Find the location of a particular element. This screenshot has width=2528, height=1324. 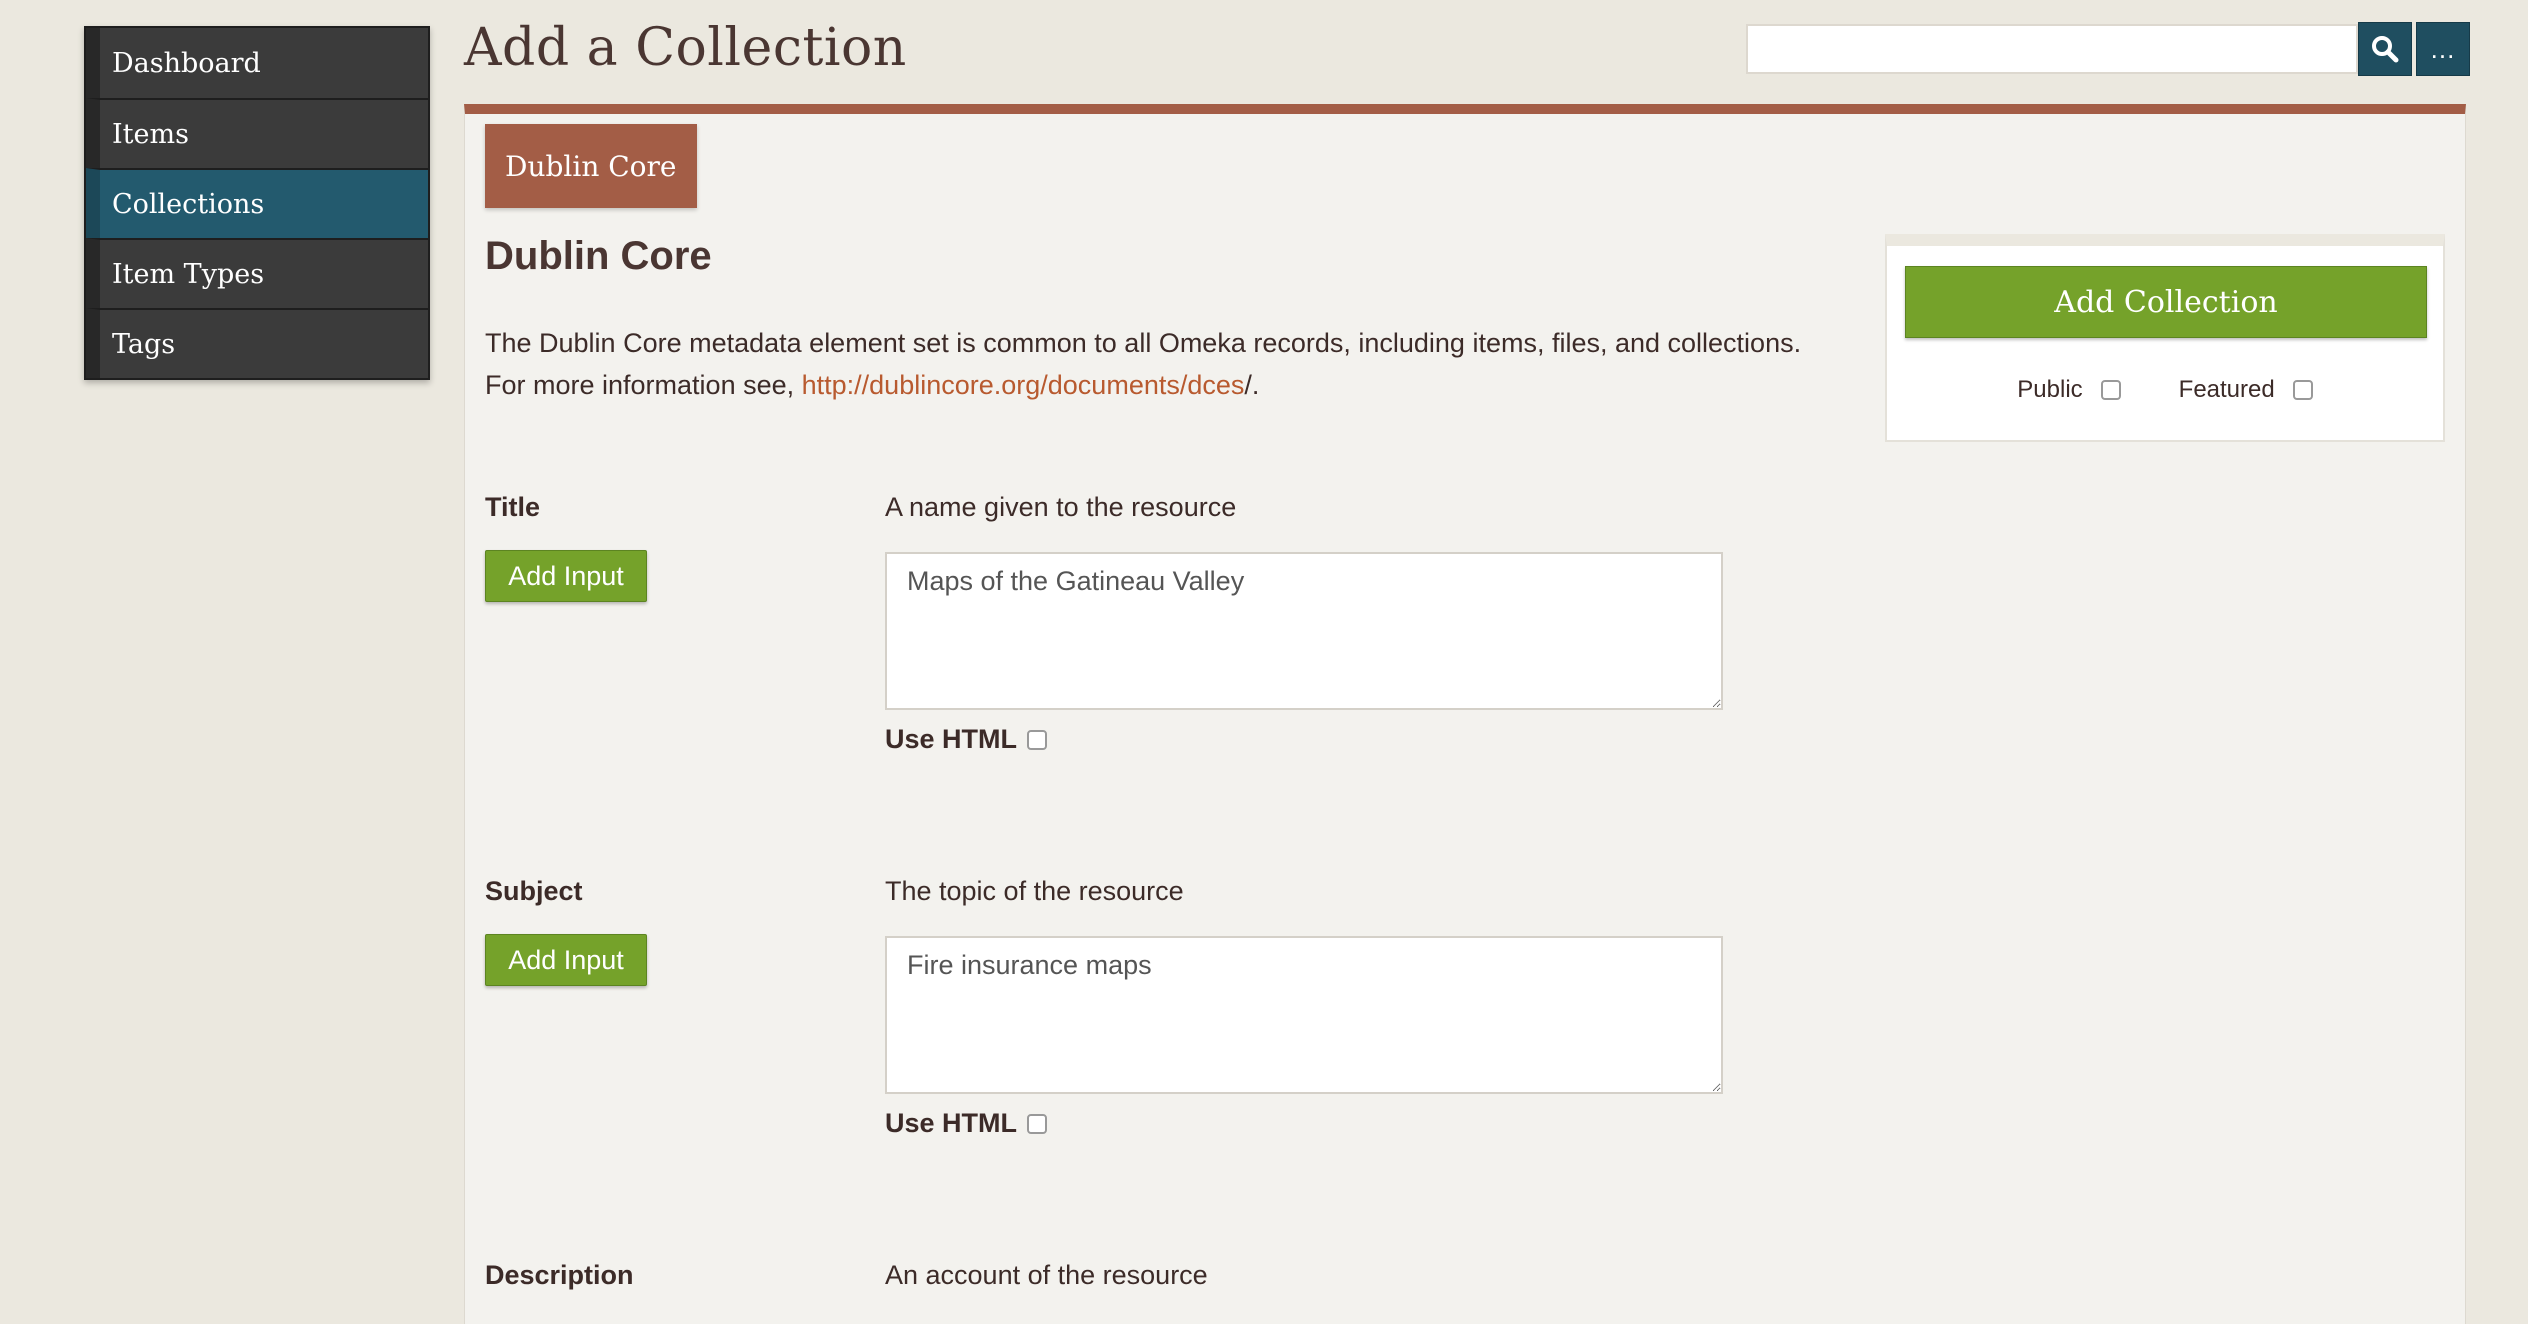

description-suffix: /. is located at coordinates (1252, 385).